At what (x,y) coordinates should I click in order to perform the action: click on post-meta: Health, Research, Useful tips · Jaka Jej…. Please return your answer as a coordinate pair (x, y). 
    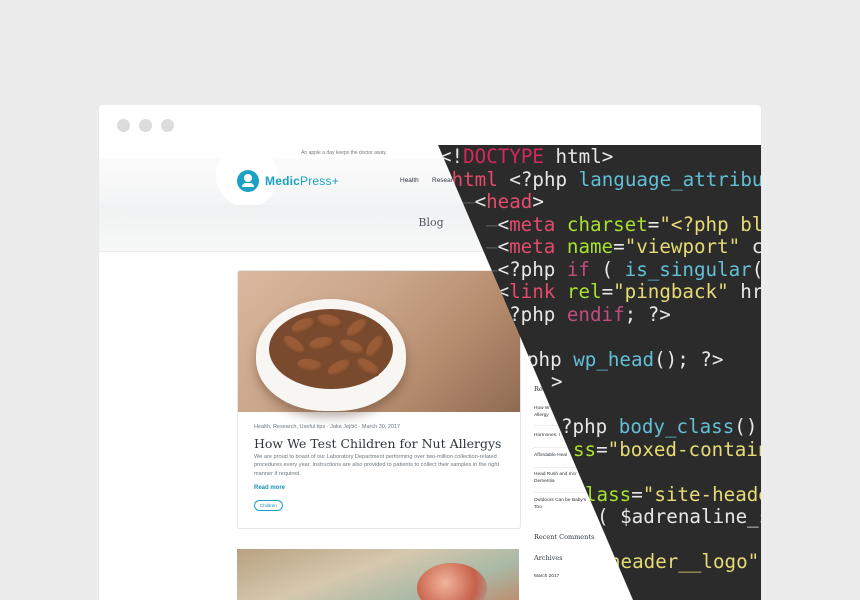
    Looking at the image, I should click on (327, 427).